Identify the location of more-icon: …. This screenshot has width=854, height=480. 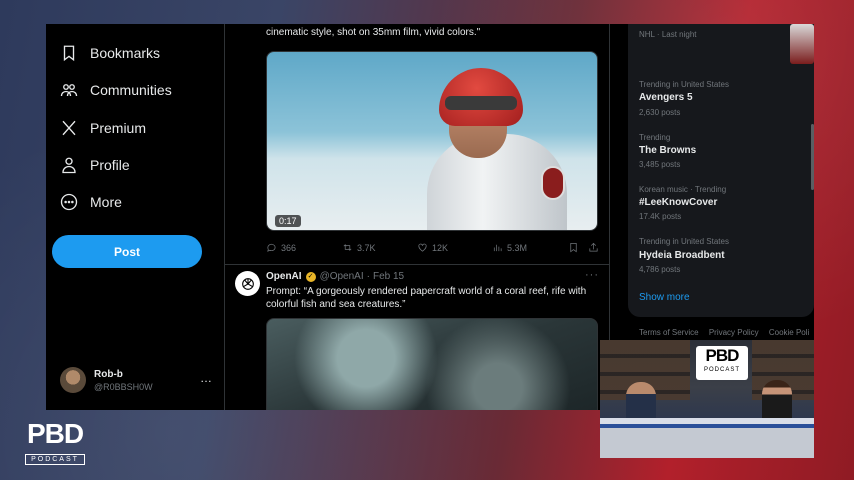
(206, 378).